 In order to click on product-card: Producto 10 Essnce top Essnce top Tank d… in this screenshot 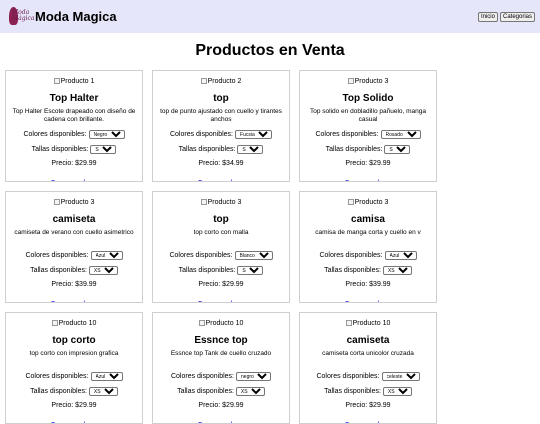, I will do `click(221, 368)`.